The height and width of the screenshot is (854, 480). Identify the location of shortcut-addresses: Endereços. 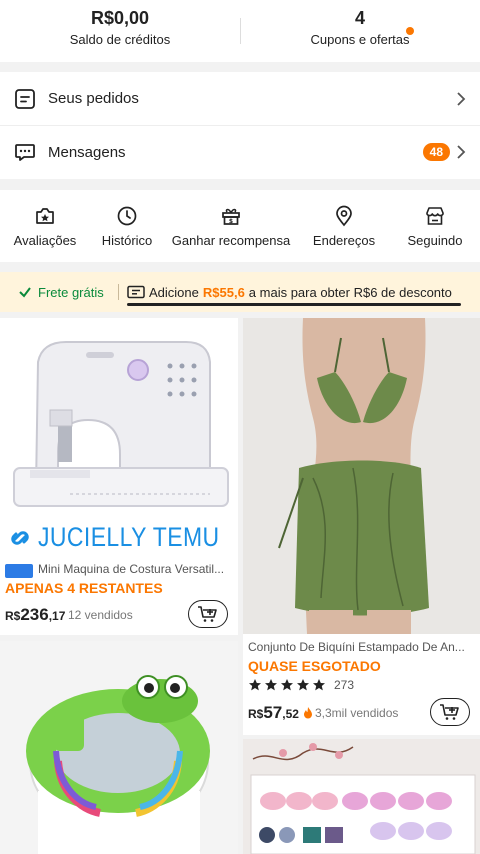
(344, 226).